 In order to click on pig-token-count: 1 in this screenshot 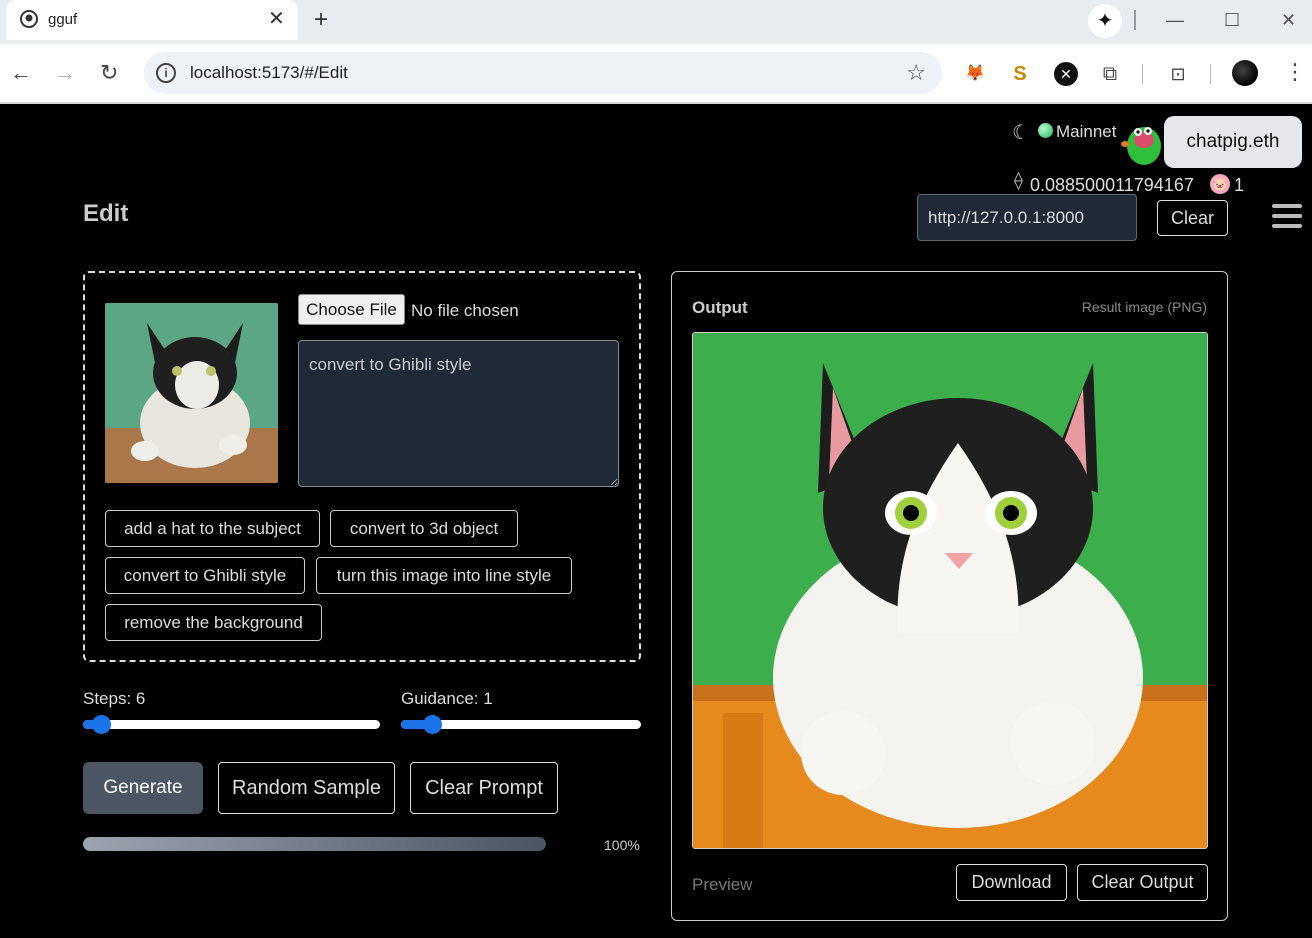, I will do `click(1239, 185)`.